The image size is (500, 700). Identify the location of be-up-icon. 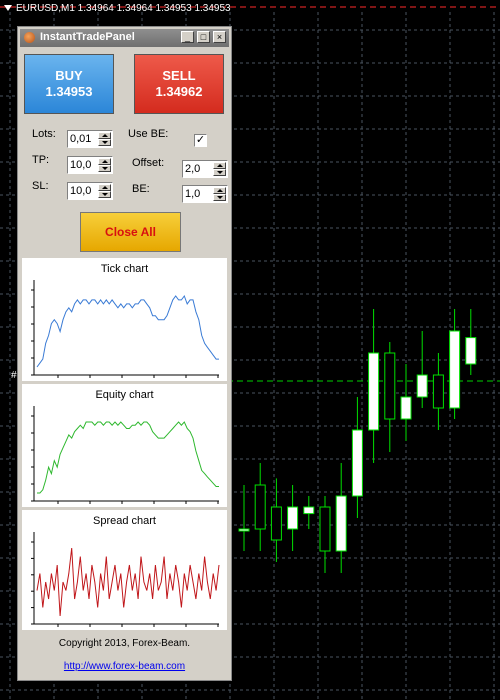
(219, 190).